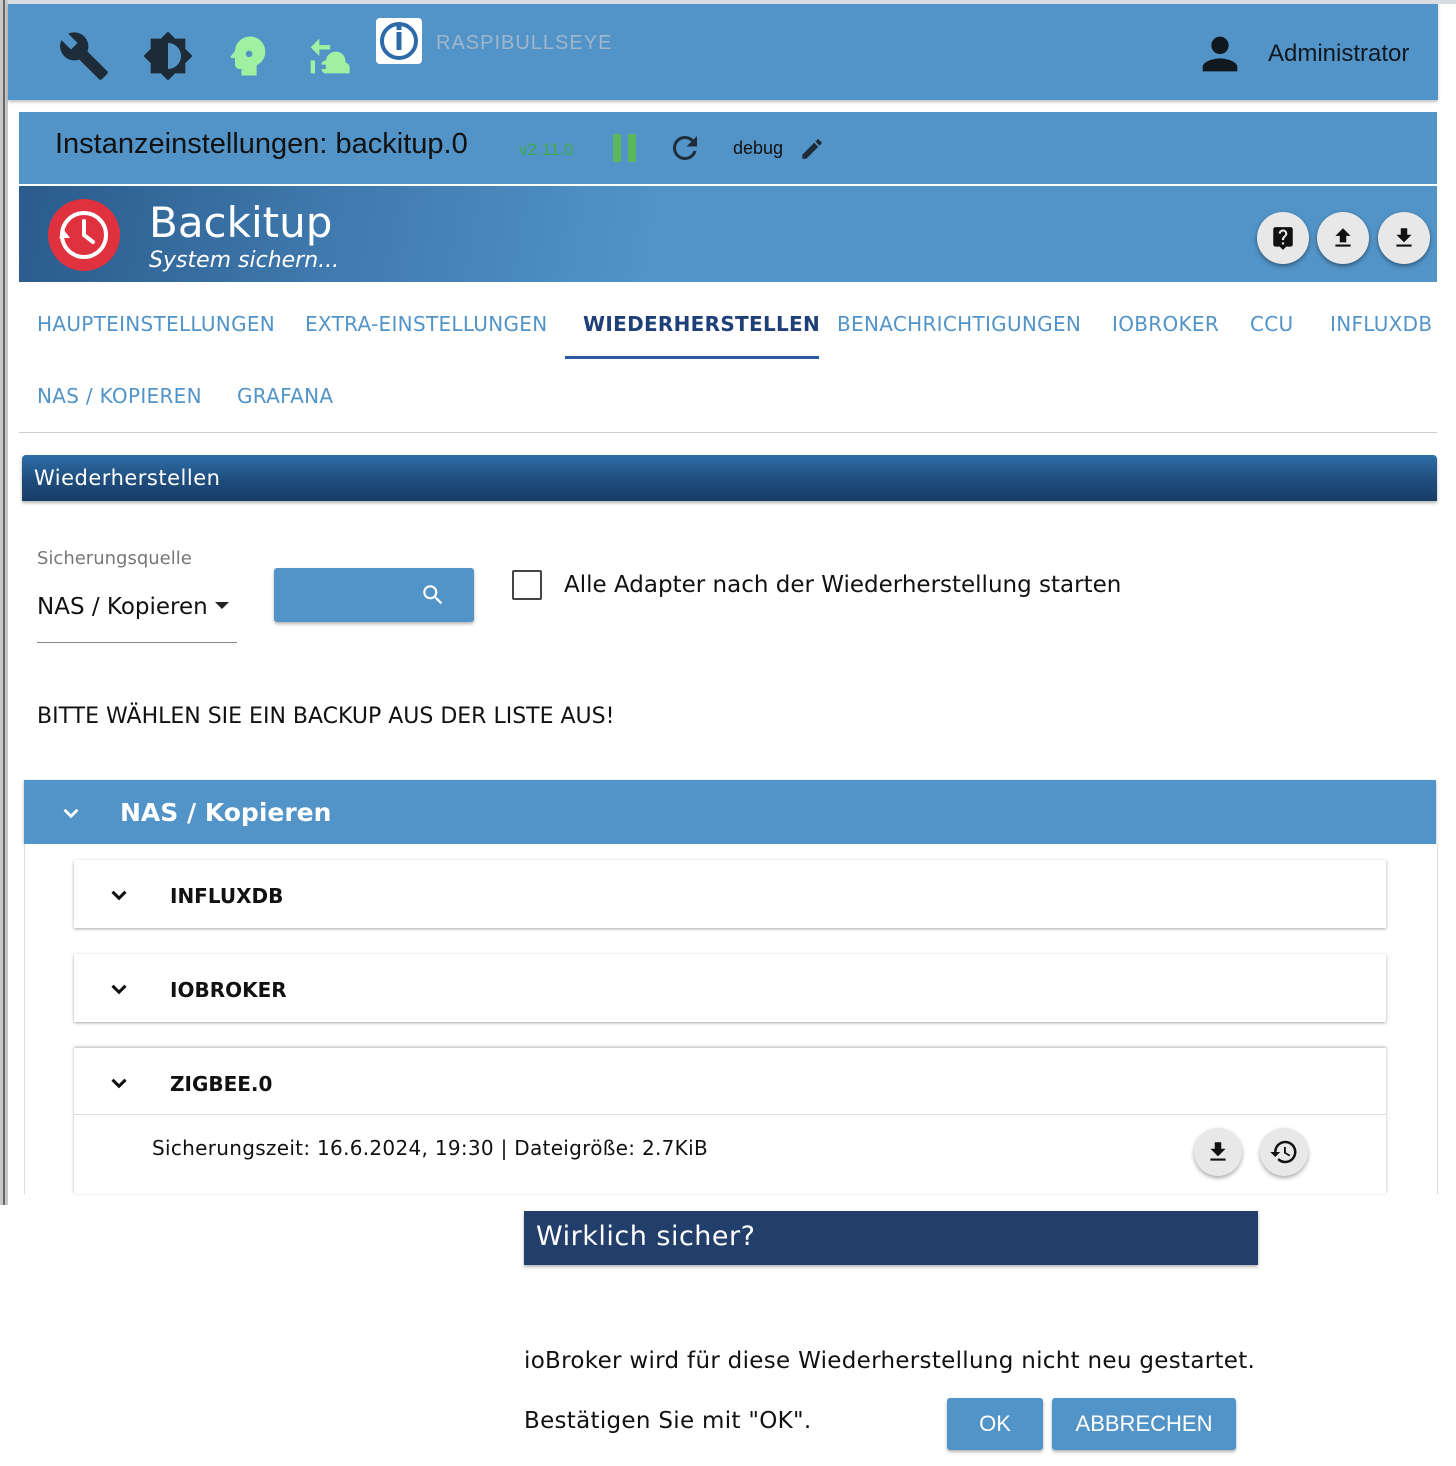 The image size is (1456, 1466). I want to click on backup-group-iobroker: IOBROKER, so click(730, 988).